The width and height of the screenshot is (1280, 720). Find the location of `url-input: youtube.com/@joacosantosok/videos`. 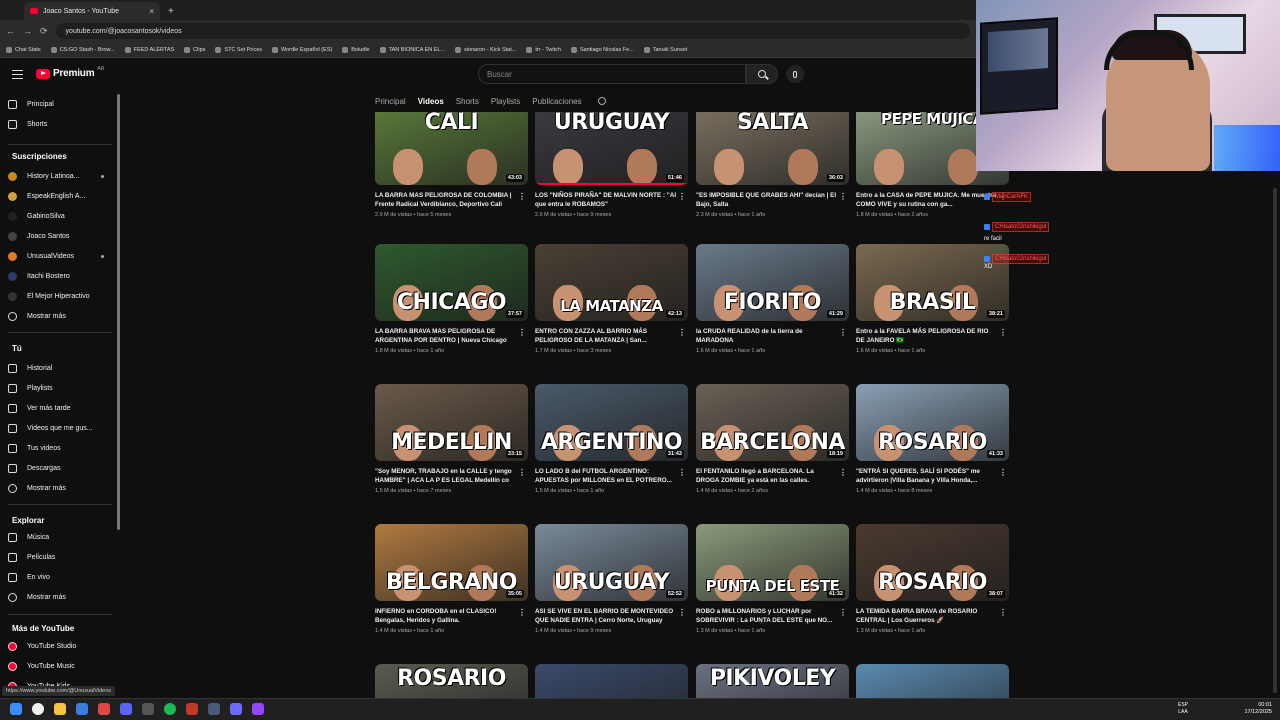

url-input: youtube.com/@joacosantosok/videos is located at coordinates (512, 31).